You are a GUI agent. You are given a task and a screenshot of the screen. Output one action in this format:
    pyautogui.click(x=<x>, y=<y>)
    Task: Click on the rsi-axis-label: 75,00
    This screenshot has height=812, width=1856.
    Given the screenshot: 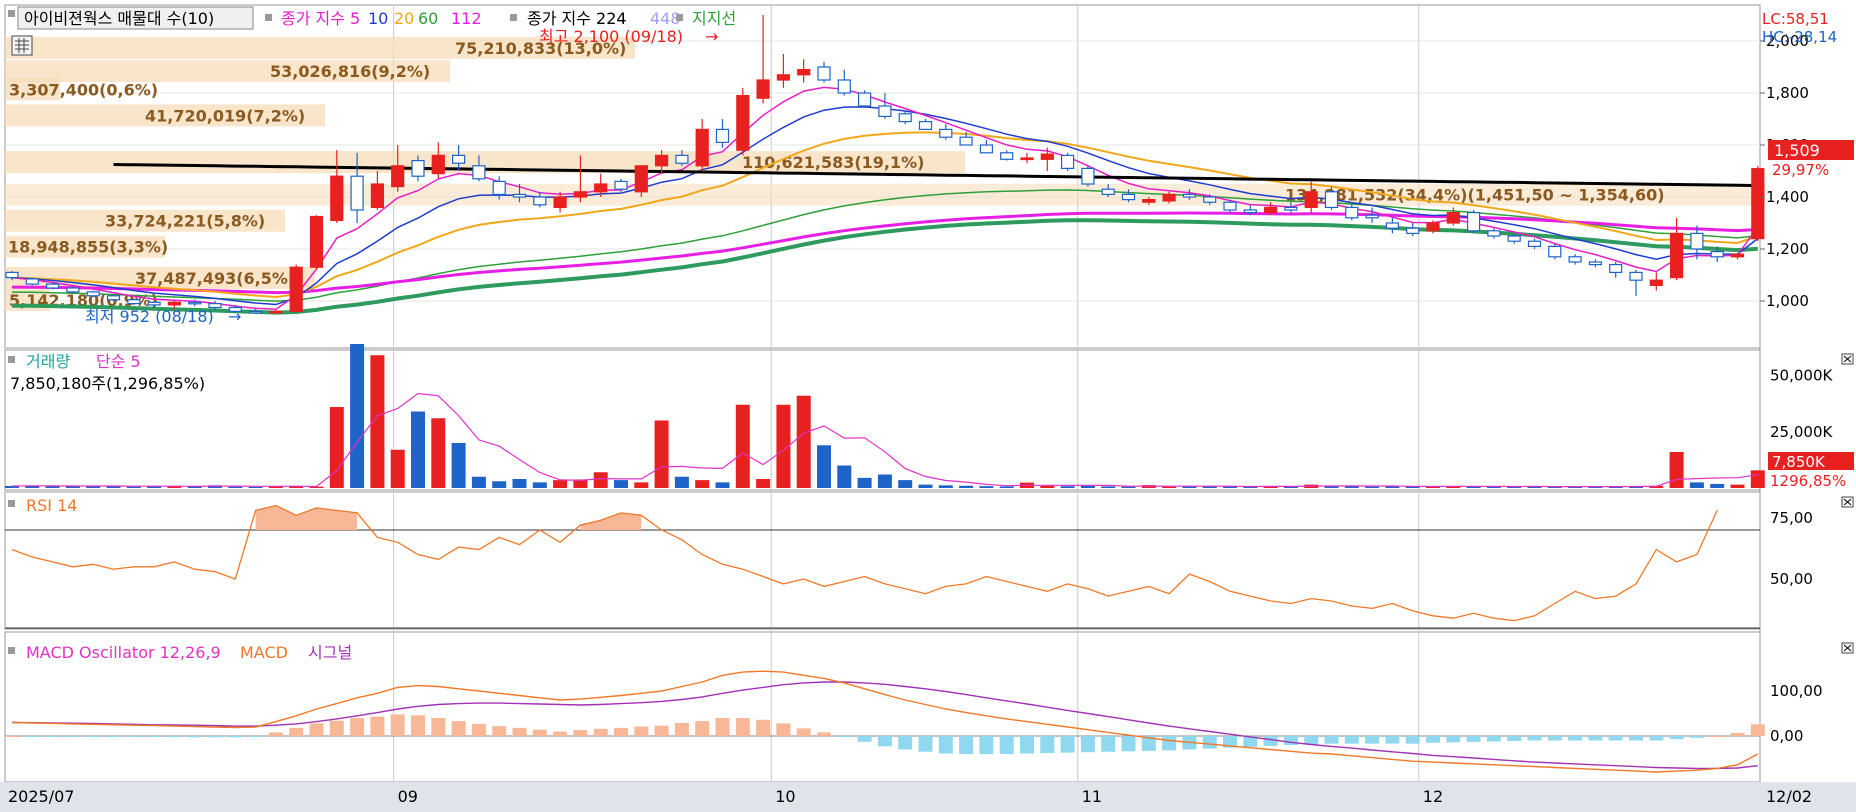 What is the action you would take?
    pyautogui.click(x=1791, y=518)
    